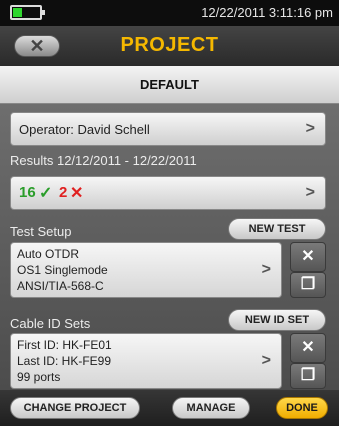  I want to click on test-setup-line: Auto OTDR, so click(48, 254).